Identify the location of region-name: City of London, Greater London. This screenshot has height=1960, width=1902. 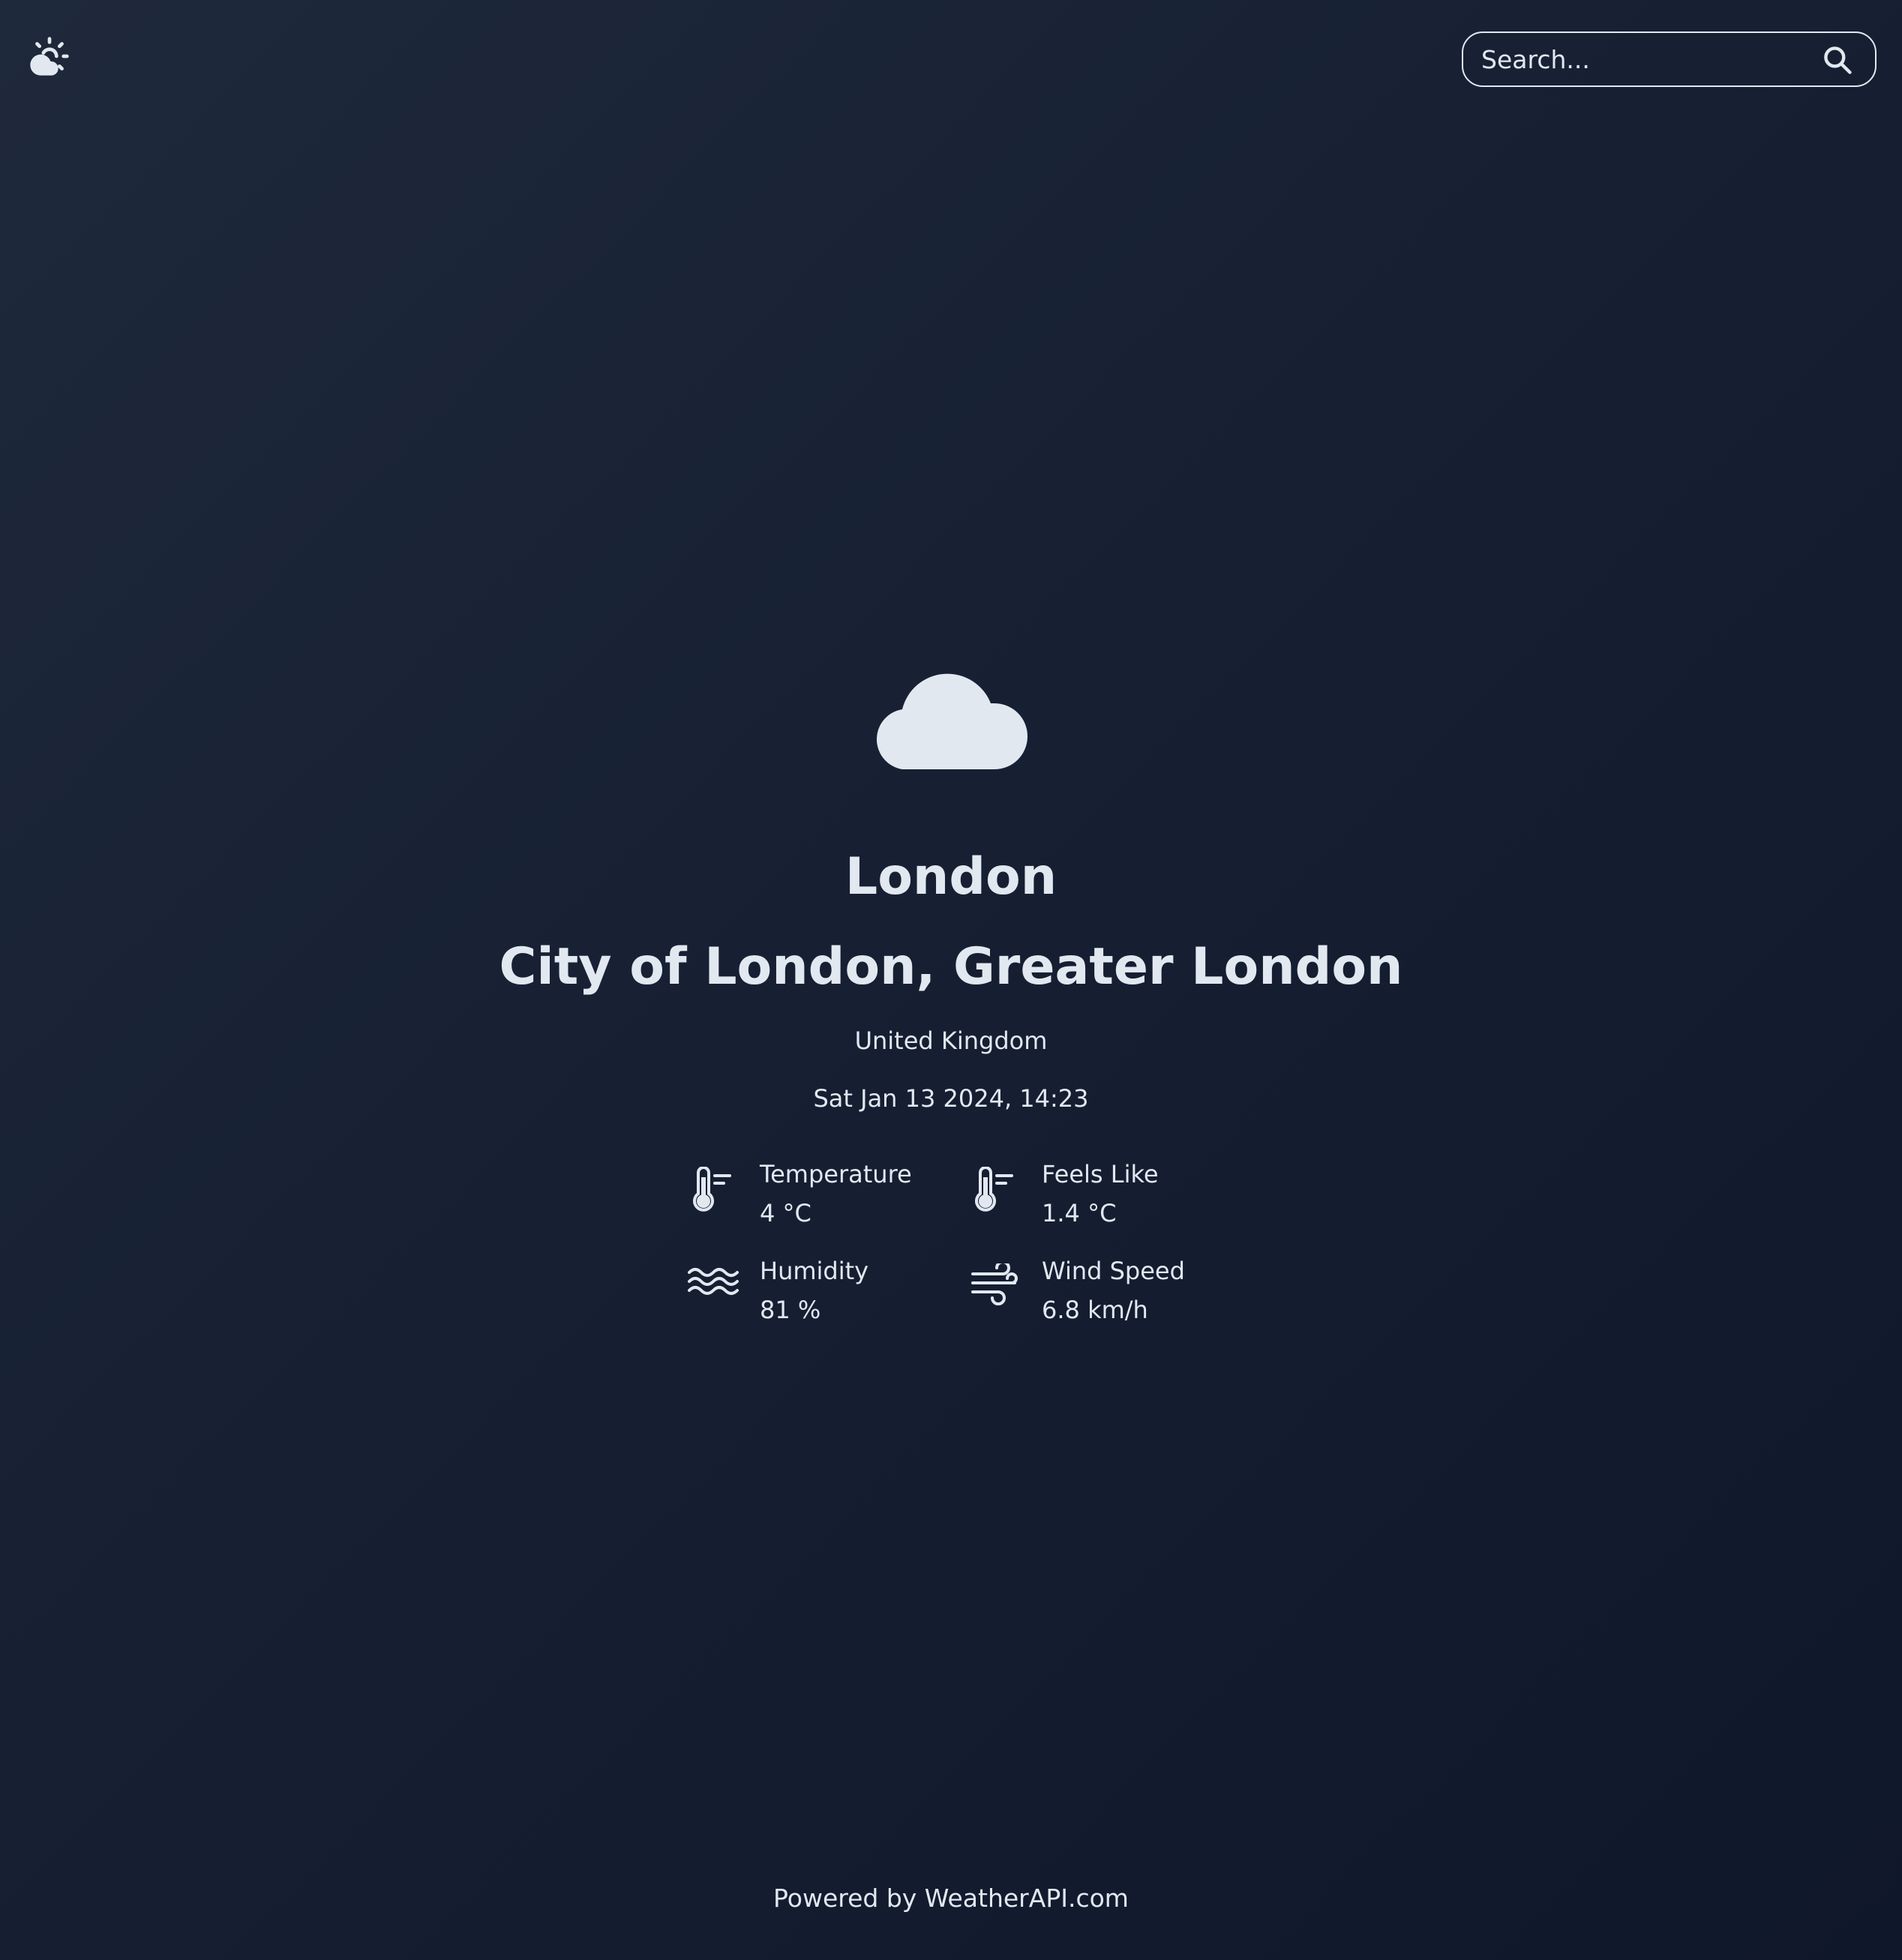
(951, 966).